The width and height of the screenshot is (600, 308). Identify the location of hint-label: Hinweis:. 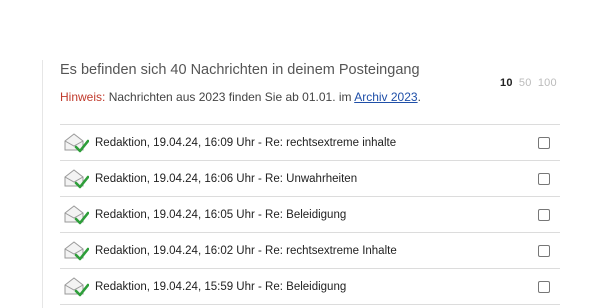
(83, 97).